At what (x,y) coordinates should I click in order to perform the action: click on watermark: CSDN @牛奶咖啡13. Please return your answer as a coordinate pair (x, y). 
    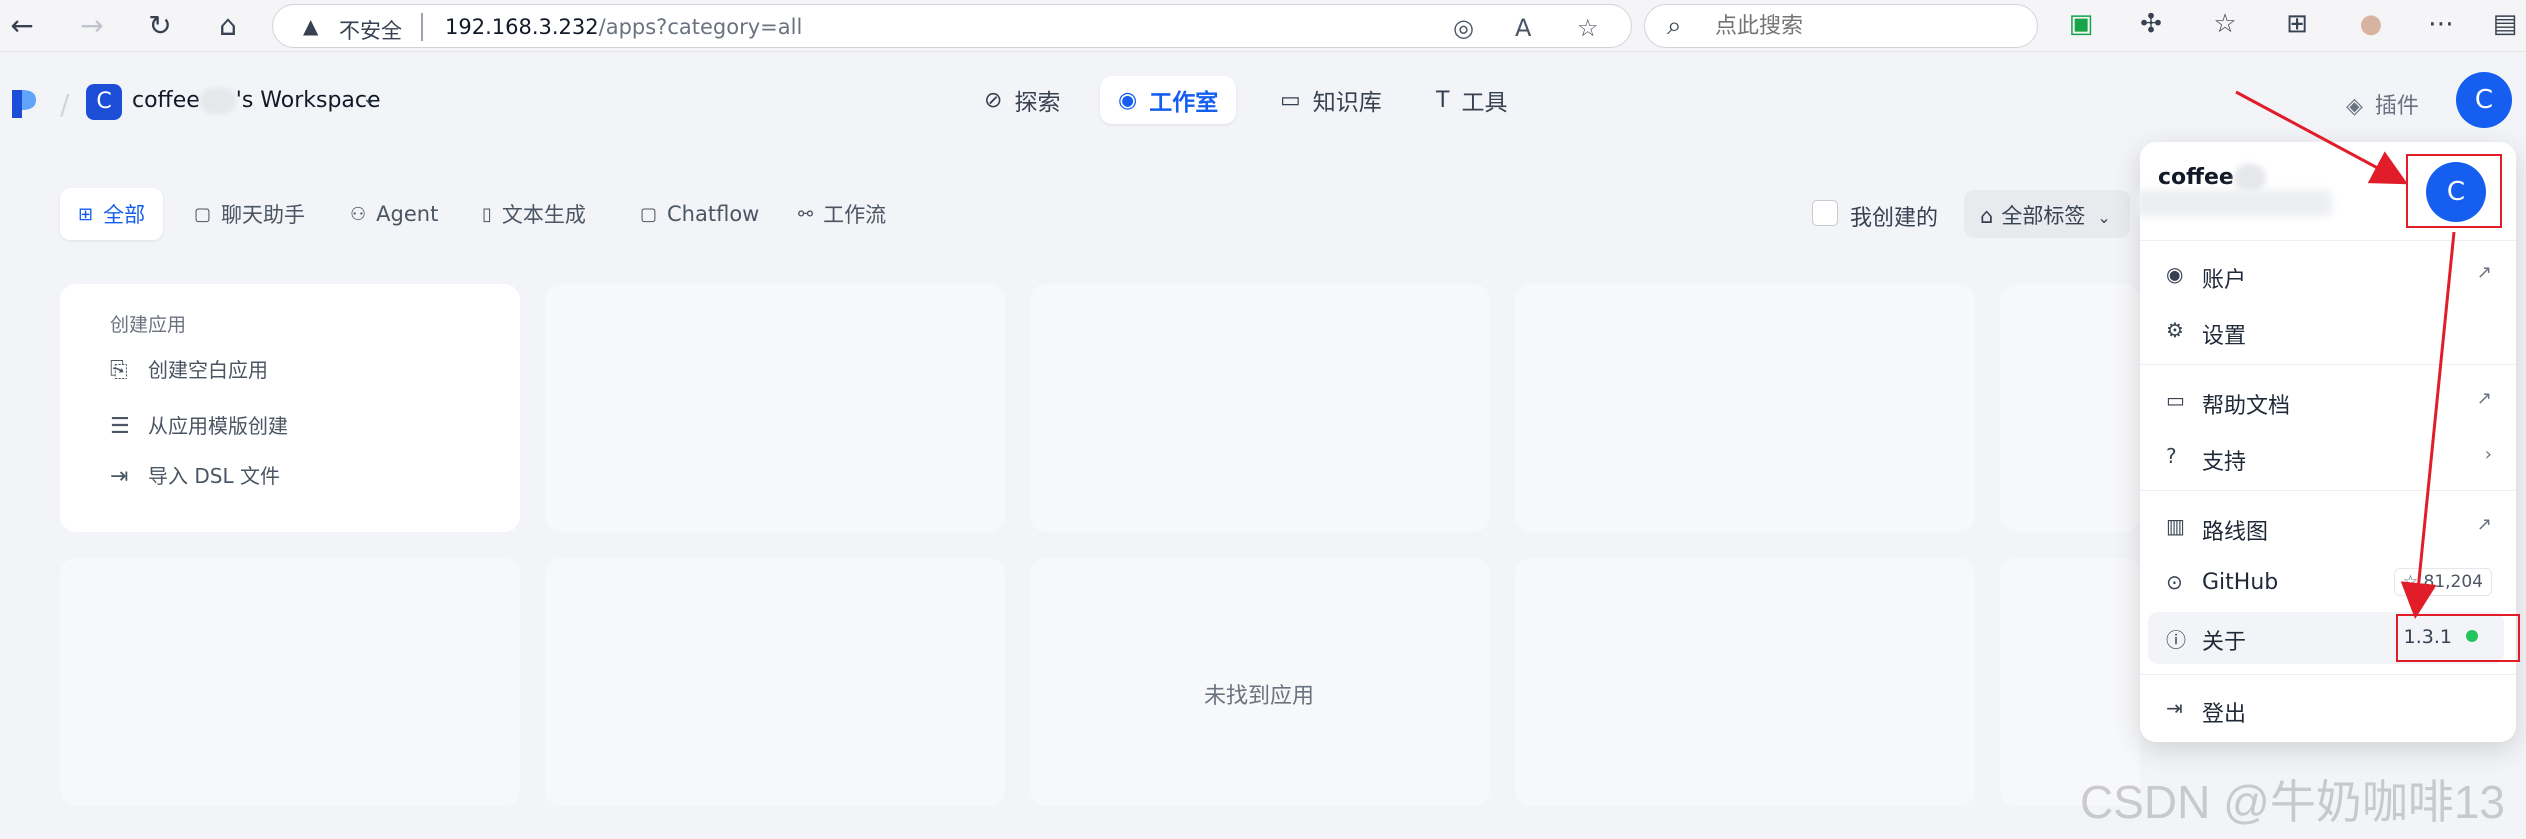
    Looking at the image, I should click on (2292, 802).